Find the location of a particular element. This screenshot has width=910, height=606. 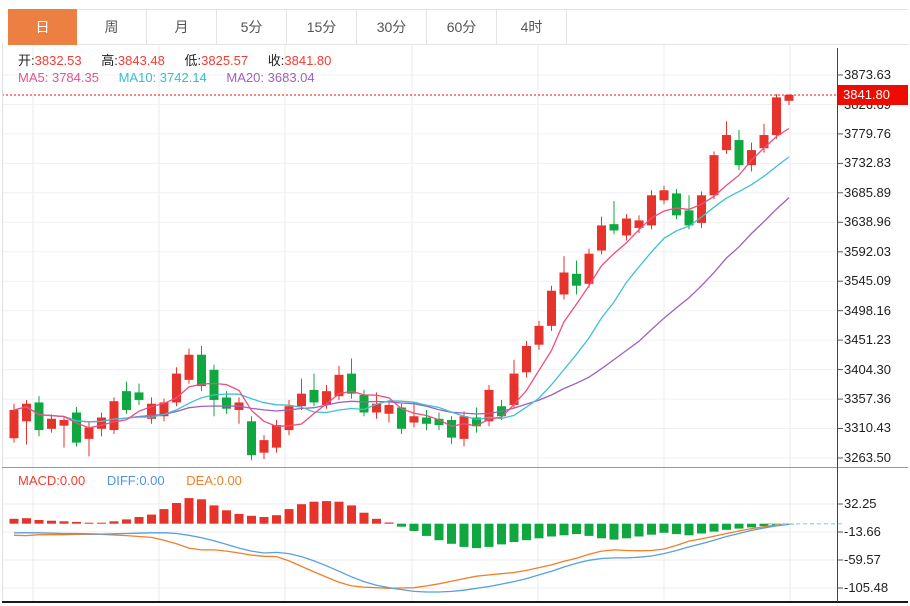

dea-value: 0.00 is located at coordinates (229, 480).